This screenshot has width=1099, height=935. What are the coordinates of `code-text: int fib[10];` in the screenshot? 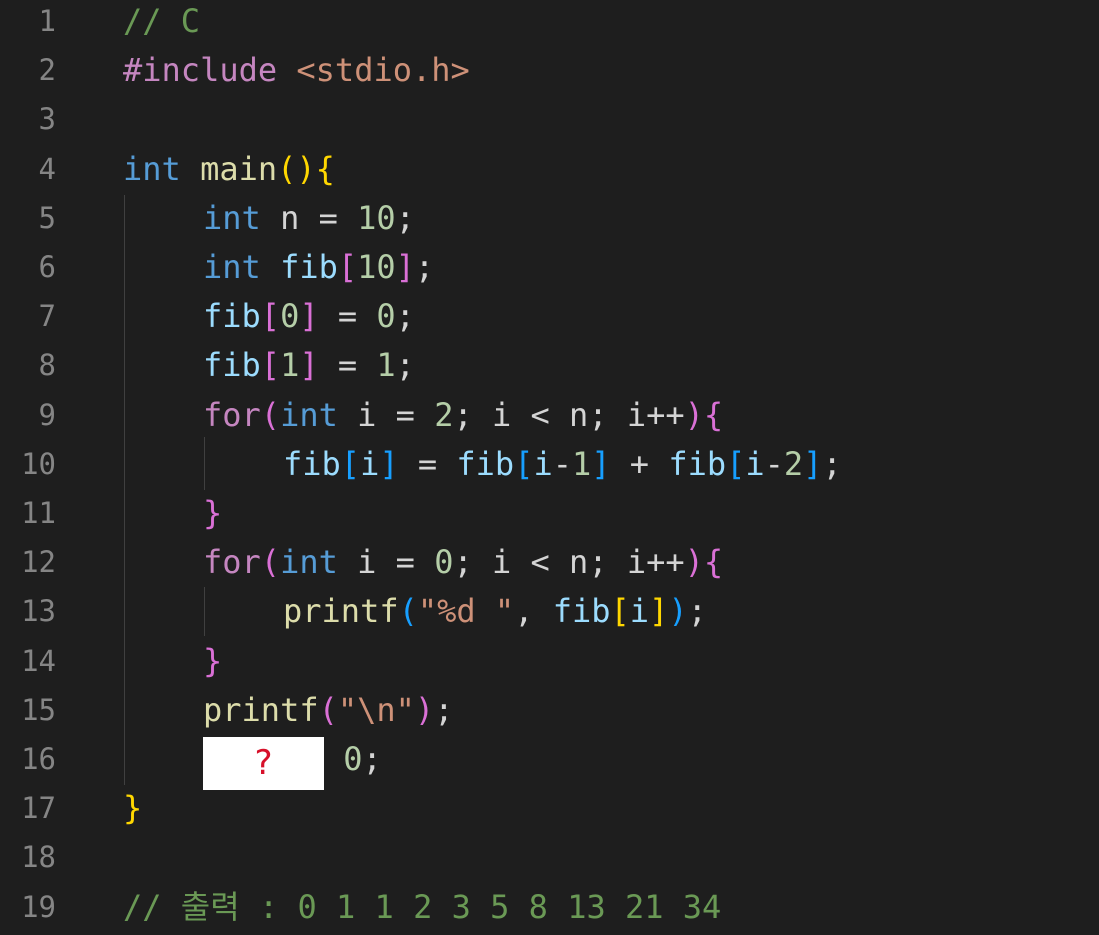 It's located at (318, 267).